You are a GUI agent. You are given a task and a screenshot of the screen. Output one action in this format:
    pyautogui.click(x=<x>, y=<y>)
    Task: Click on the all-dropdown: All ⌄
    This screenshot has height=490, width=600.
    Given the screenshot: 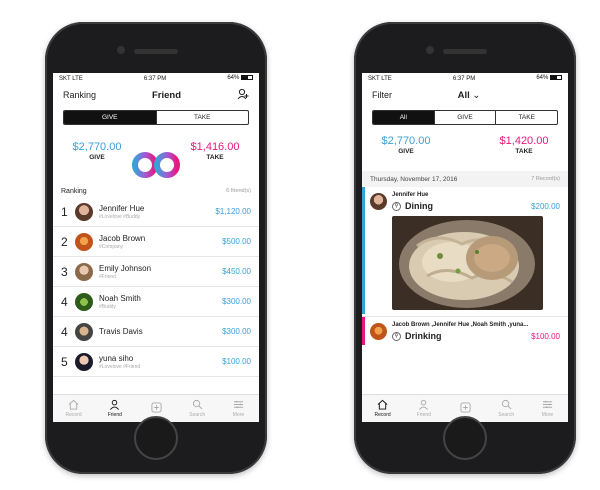 What is the action you would take?
    pyautogui.click(x=469, y=95)
    